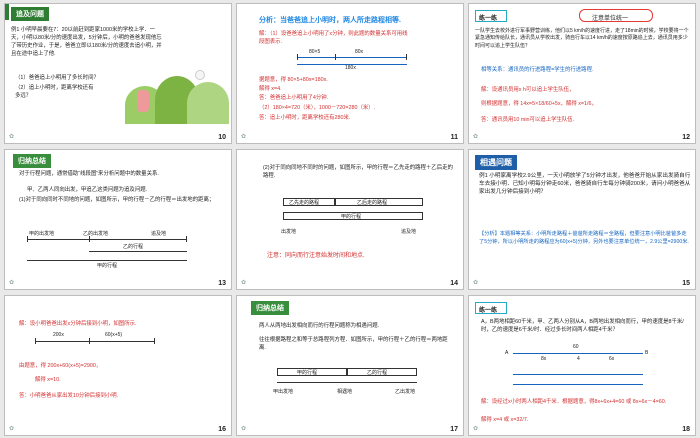 The width and height of the screenshot is (700, 438). I want to click on line-diagram: 甲的出发地 乙的出发地 追及地 乙的行程 甲的行程, so click(107, 250).